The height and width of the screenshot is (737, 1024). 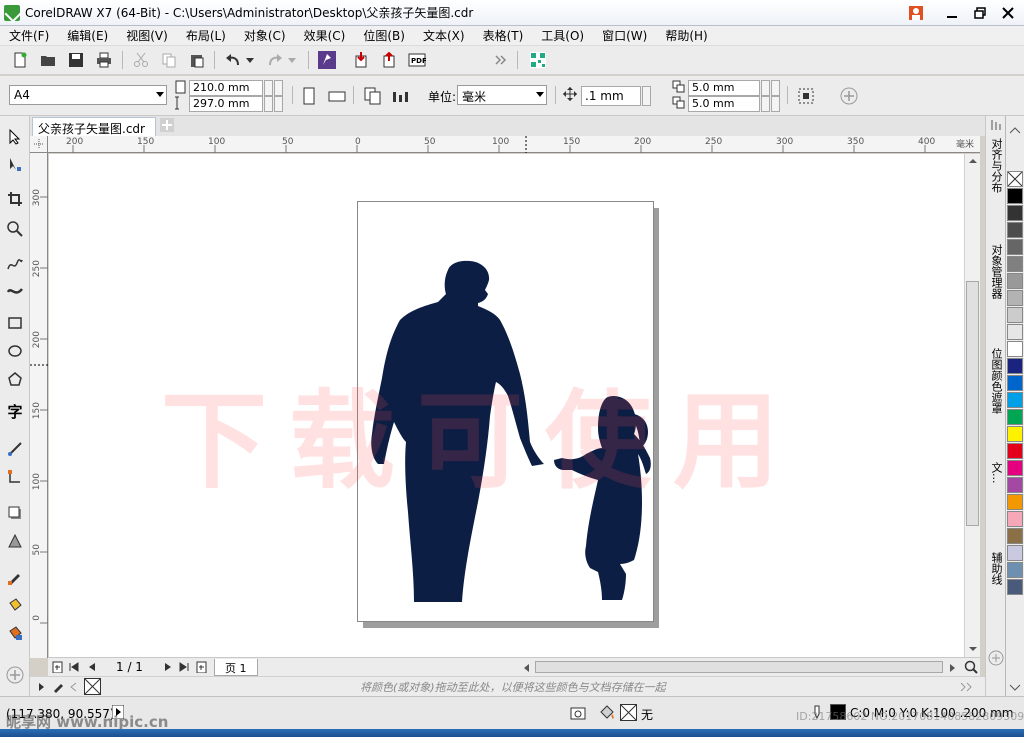 I want to click on palette-flyout-icon, so click(x=1015, y=131).